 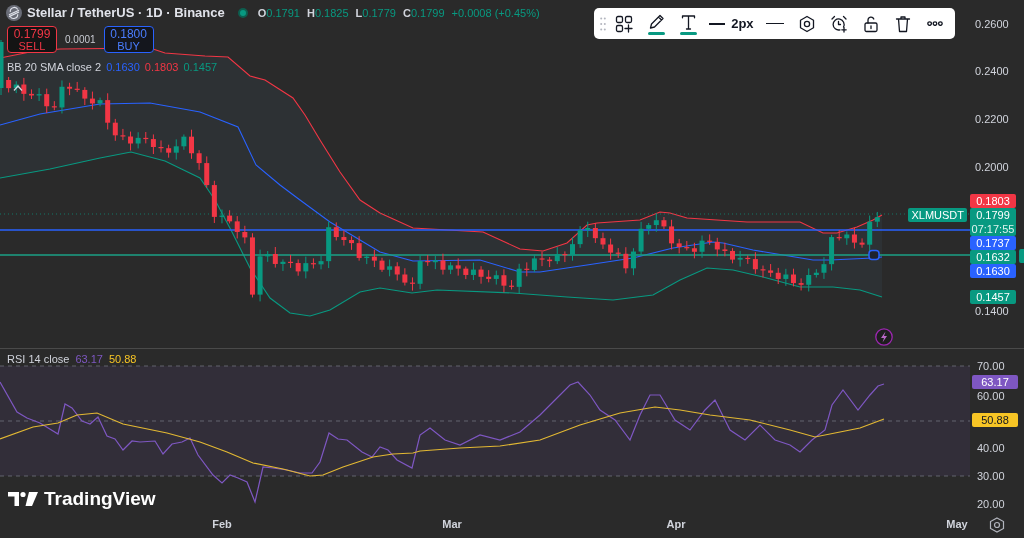 What do you see at coordinates (656, 23) in the screenshot?
I see `pencil-underline-icon` at bounding box center [656, 23].